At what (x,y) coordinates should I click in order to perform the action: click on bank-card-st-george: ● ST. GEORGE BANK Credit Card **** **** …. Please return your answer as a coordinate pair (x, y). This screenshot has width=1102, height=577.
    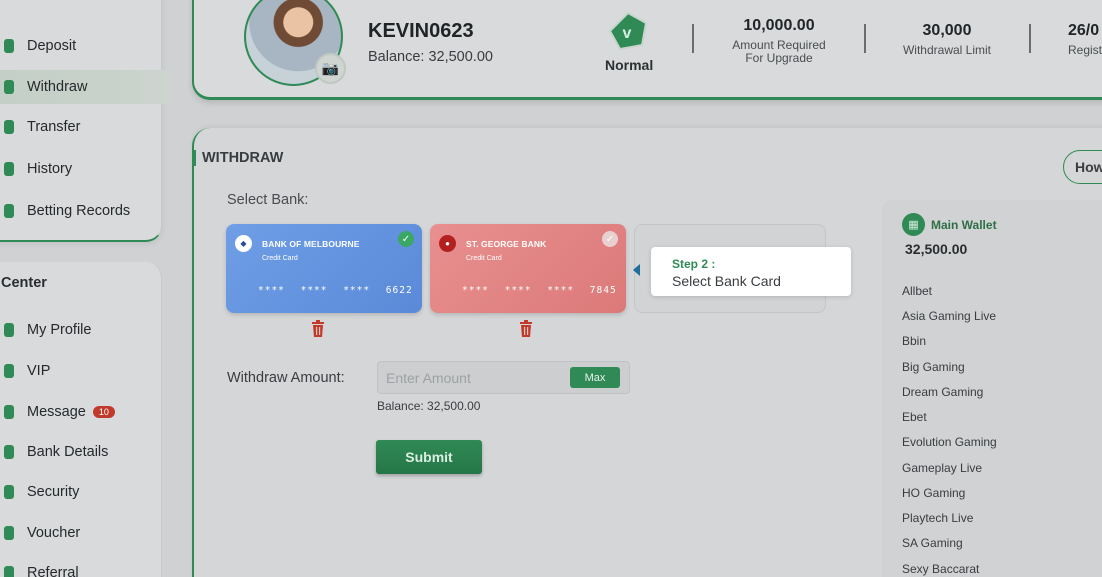
    Looking at the image, I should click on (528, 268).